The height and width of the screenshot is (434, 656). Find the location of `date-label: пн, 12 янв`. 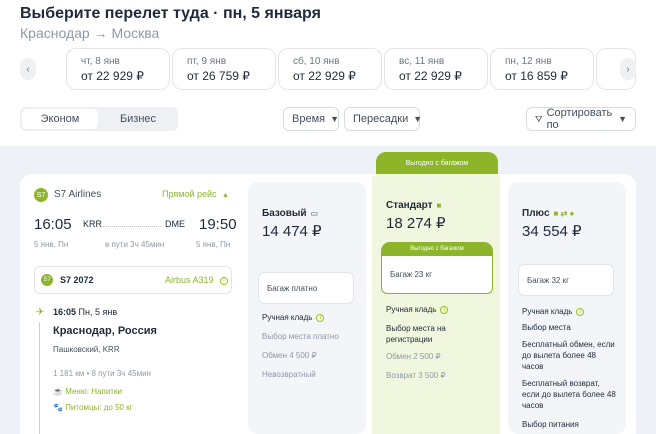

date-label: пн, 12 янв is located at coordinates (528, 61).